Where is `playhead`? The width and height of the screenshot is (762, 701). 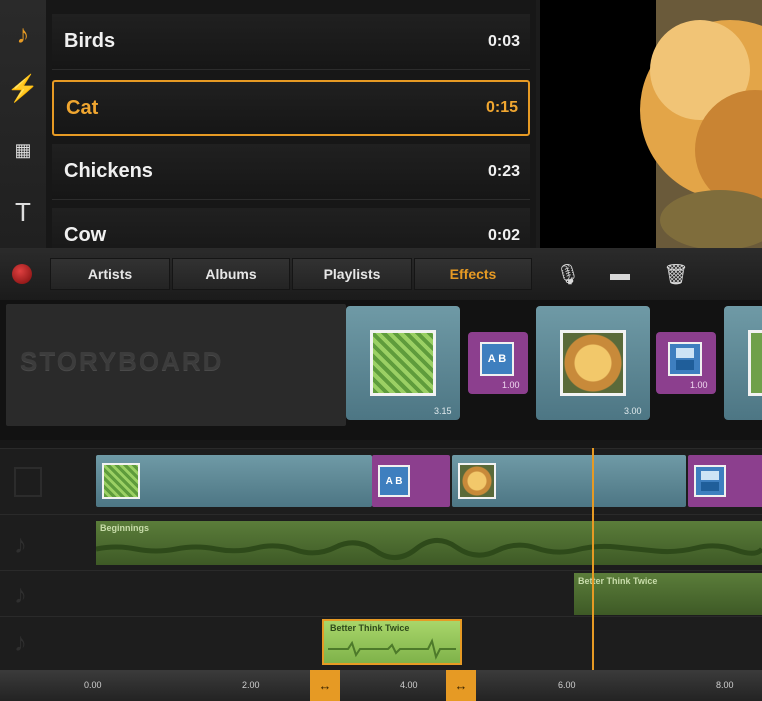
playhead is located at coordinates (593, 559).